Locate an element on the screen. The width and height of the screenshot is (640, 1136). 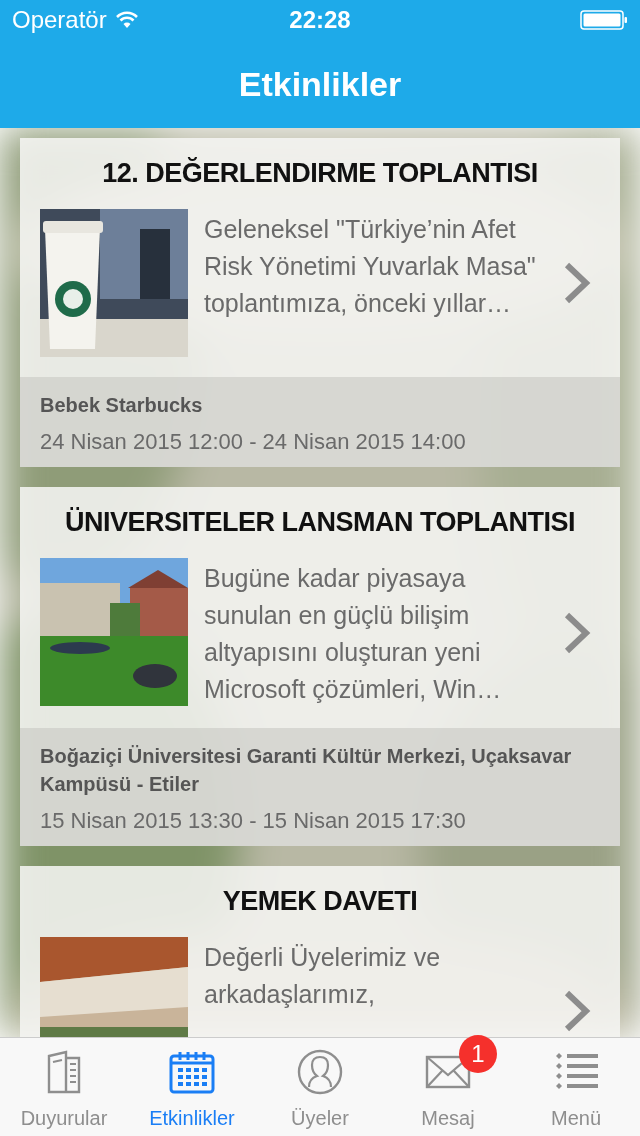
calendar-icon is located at coordinates (192, 1072).